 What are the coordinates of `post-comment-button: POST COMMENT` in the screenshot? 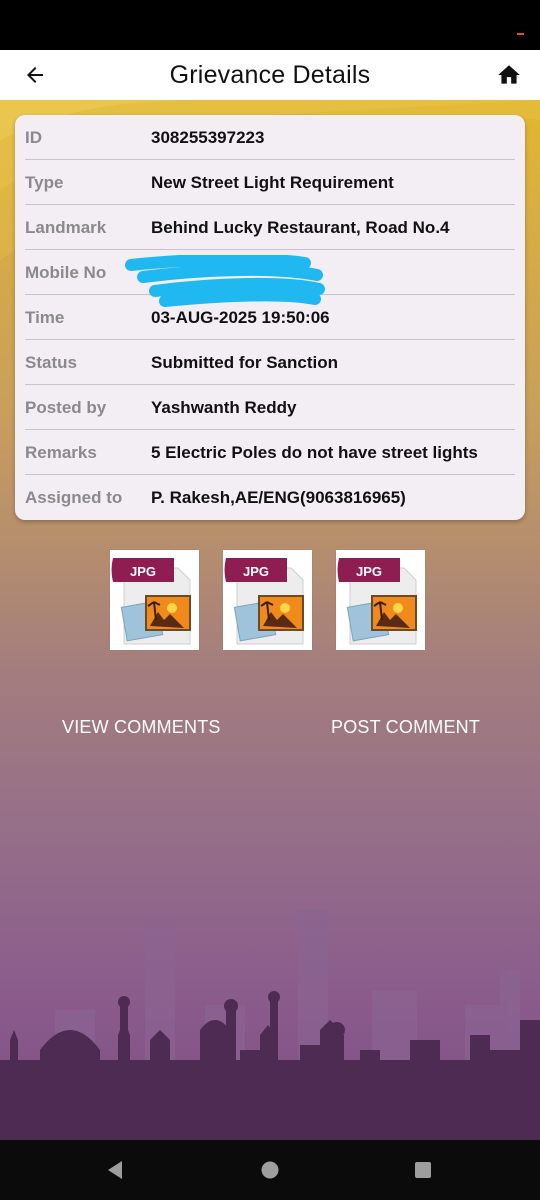 It's located at (405, 727).